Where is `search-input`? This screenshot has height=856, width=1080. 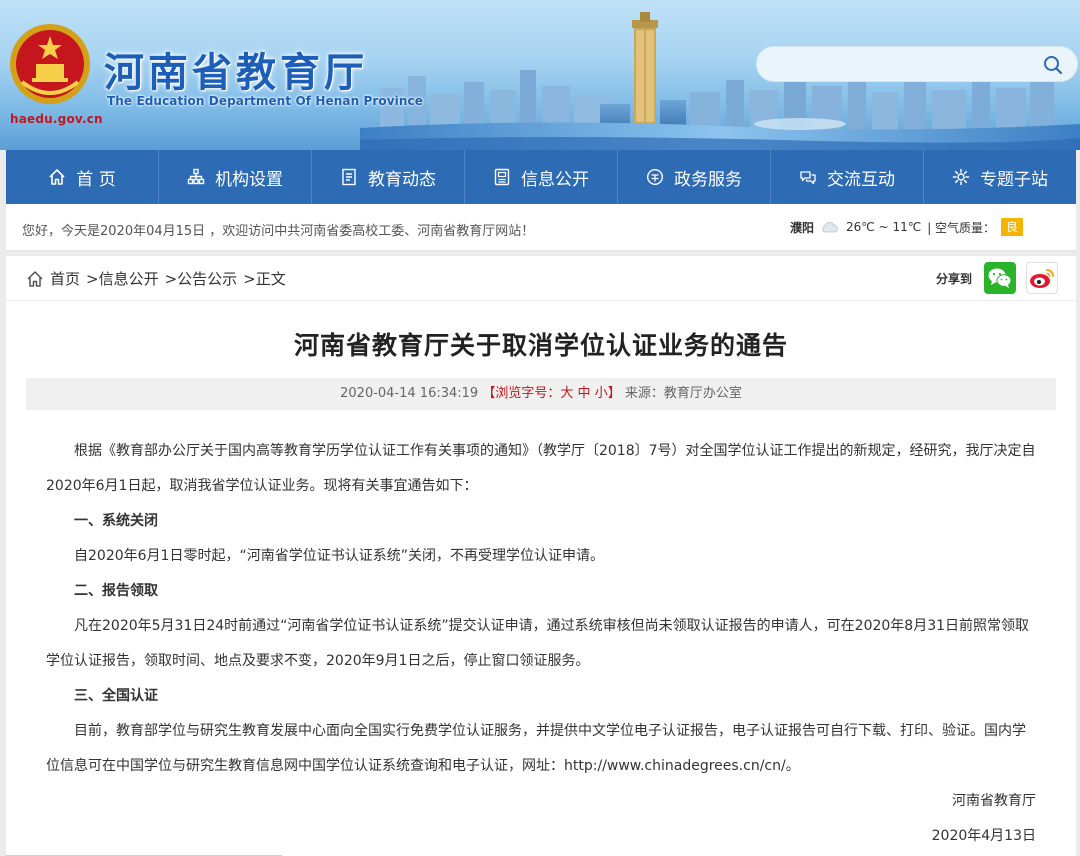
search-input is located at coordinates (917, 64).